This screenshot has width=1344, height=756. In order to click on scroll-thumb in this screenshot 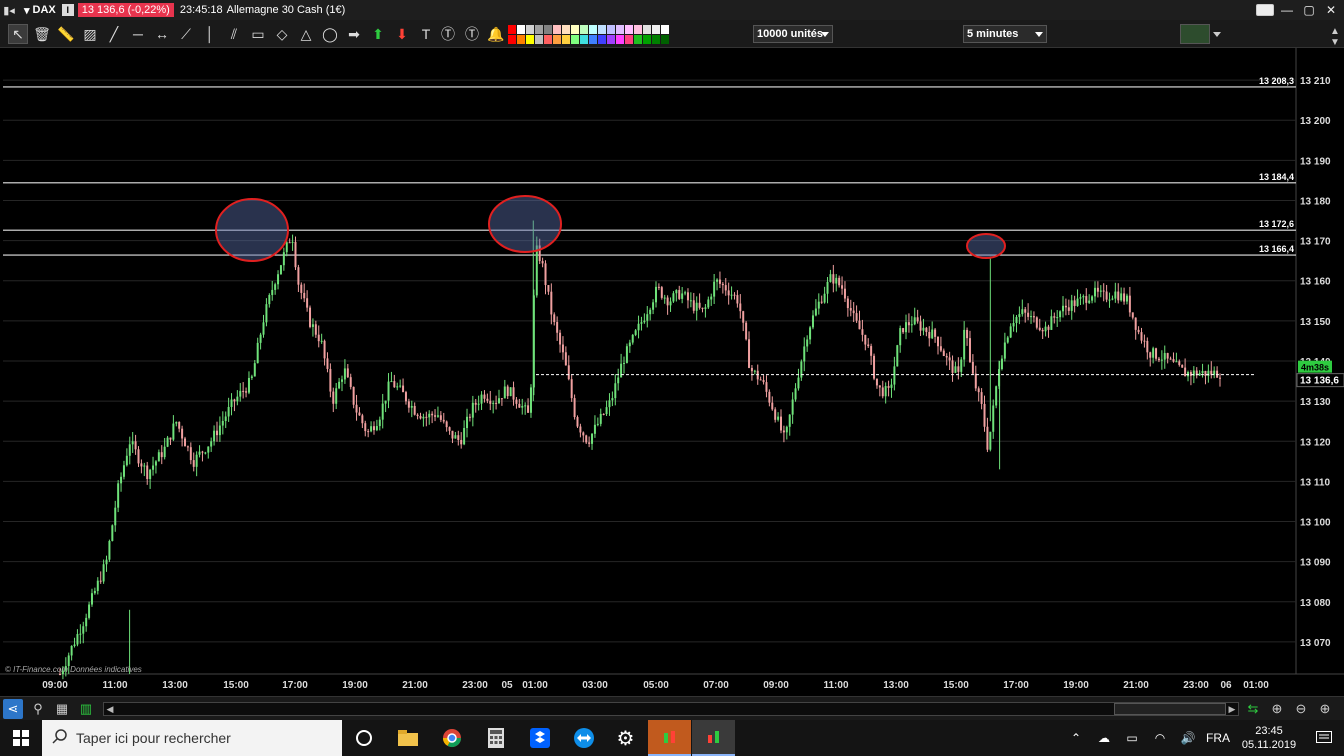, I will do `click(1170, 709)`.